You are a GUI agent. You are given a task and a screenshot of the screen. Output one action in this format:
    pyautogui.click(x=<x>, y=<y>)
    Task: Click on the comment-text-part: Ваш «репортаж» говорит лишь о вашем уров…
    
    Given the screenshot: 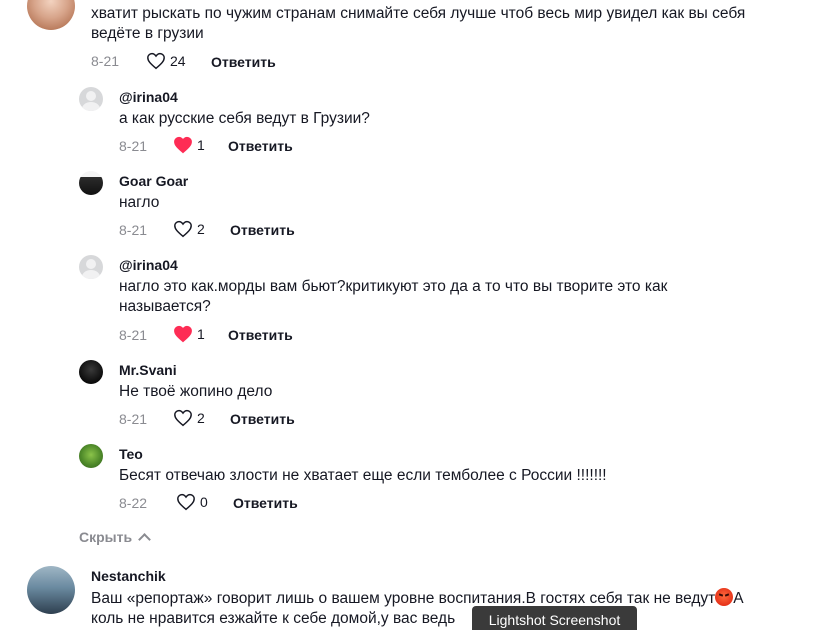 What is the action you would take?
    pyautogui.click(x=403, y=598)
    